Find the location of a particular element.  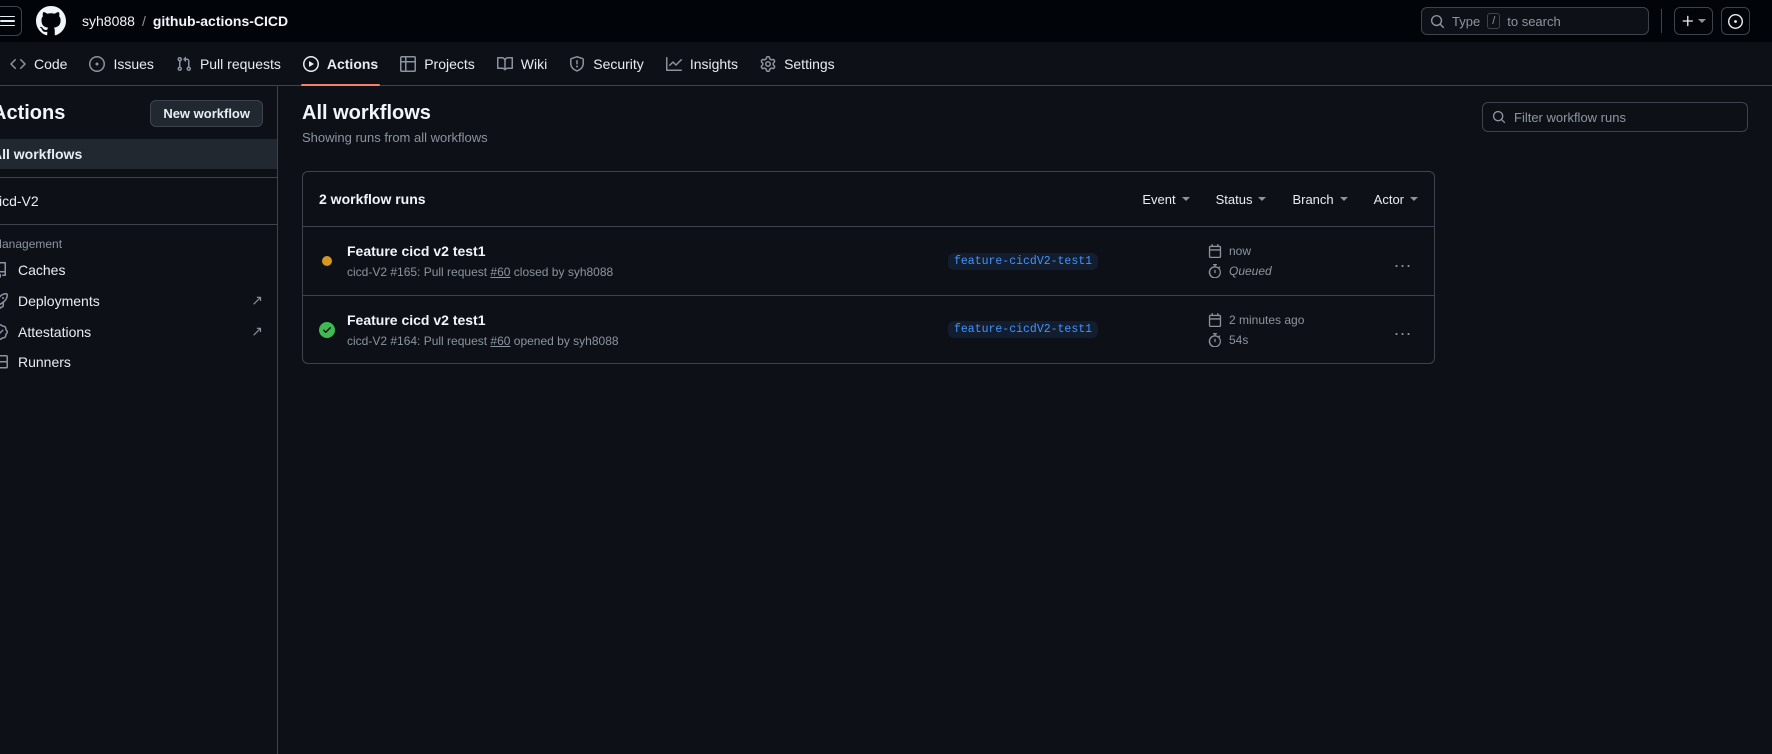

code-icon is located at coordinates (18, 63).